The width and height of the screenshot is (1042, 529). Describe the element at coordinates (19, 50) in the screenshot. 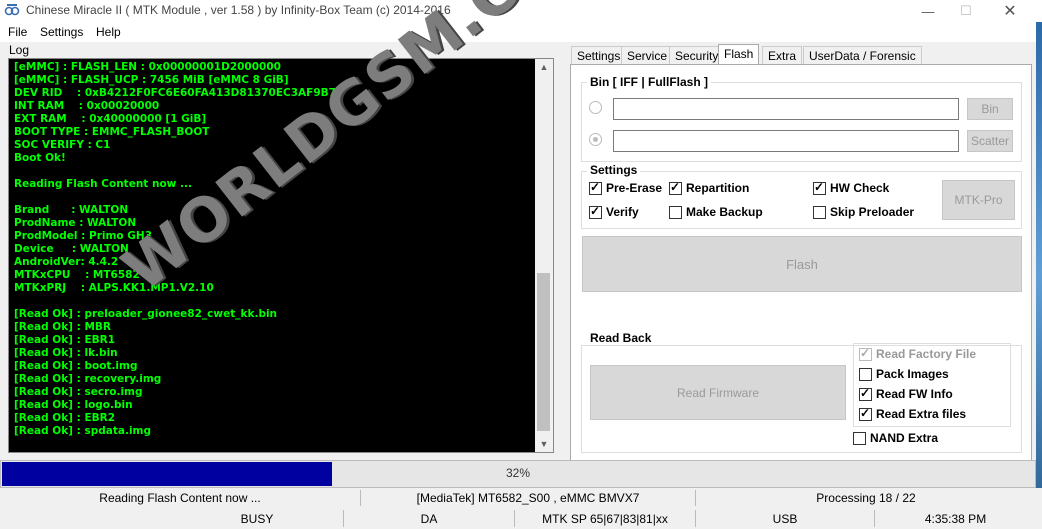

I see `log-label: Log` at that location.